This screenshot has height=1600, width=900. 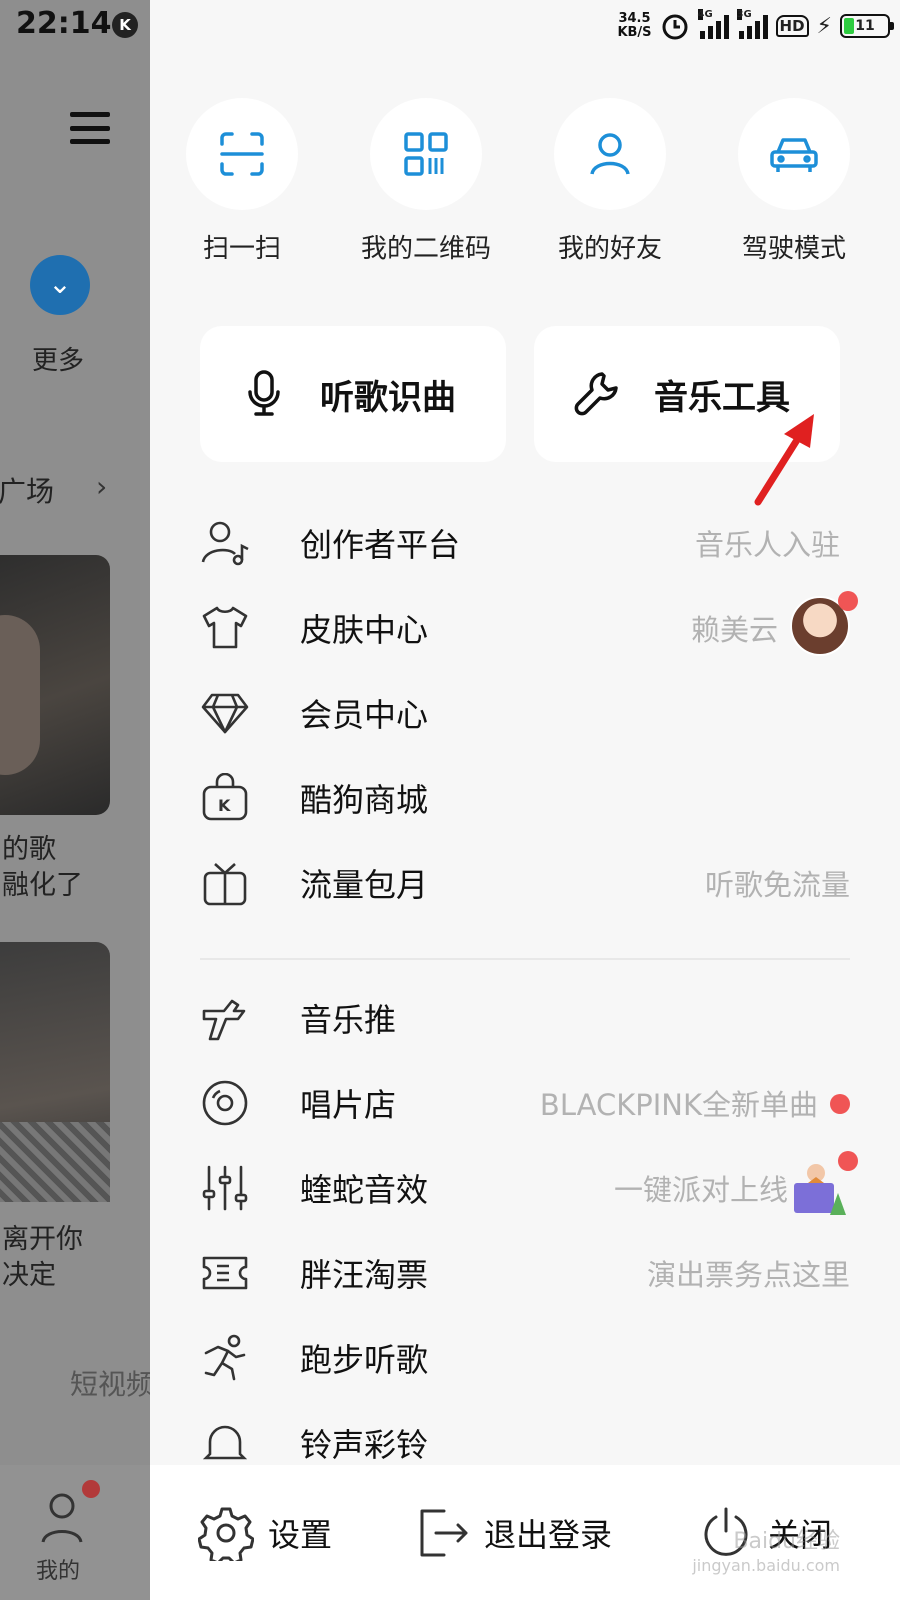 I want to click on party-illustration-icon, so click(x=820, y=1189).